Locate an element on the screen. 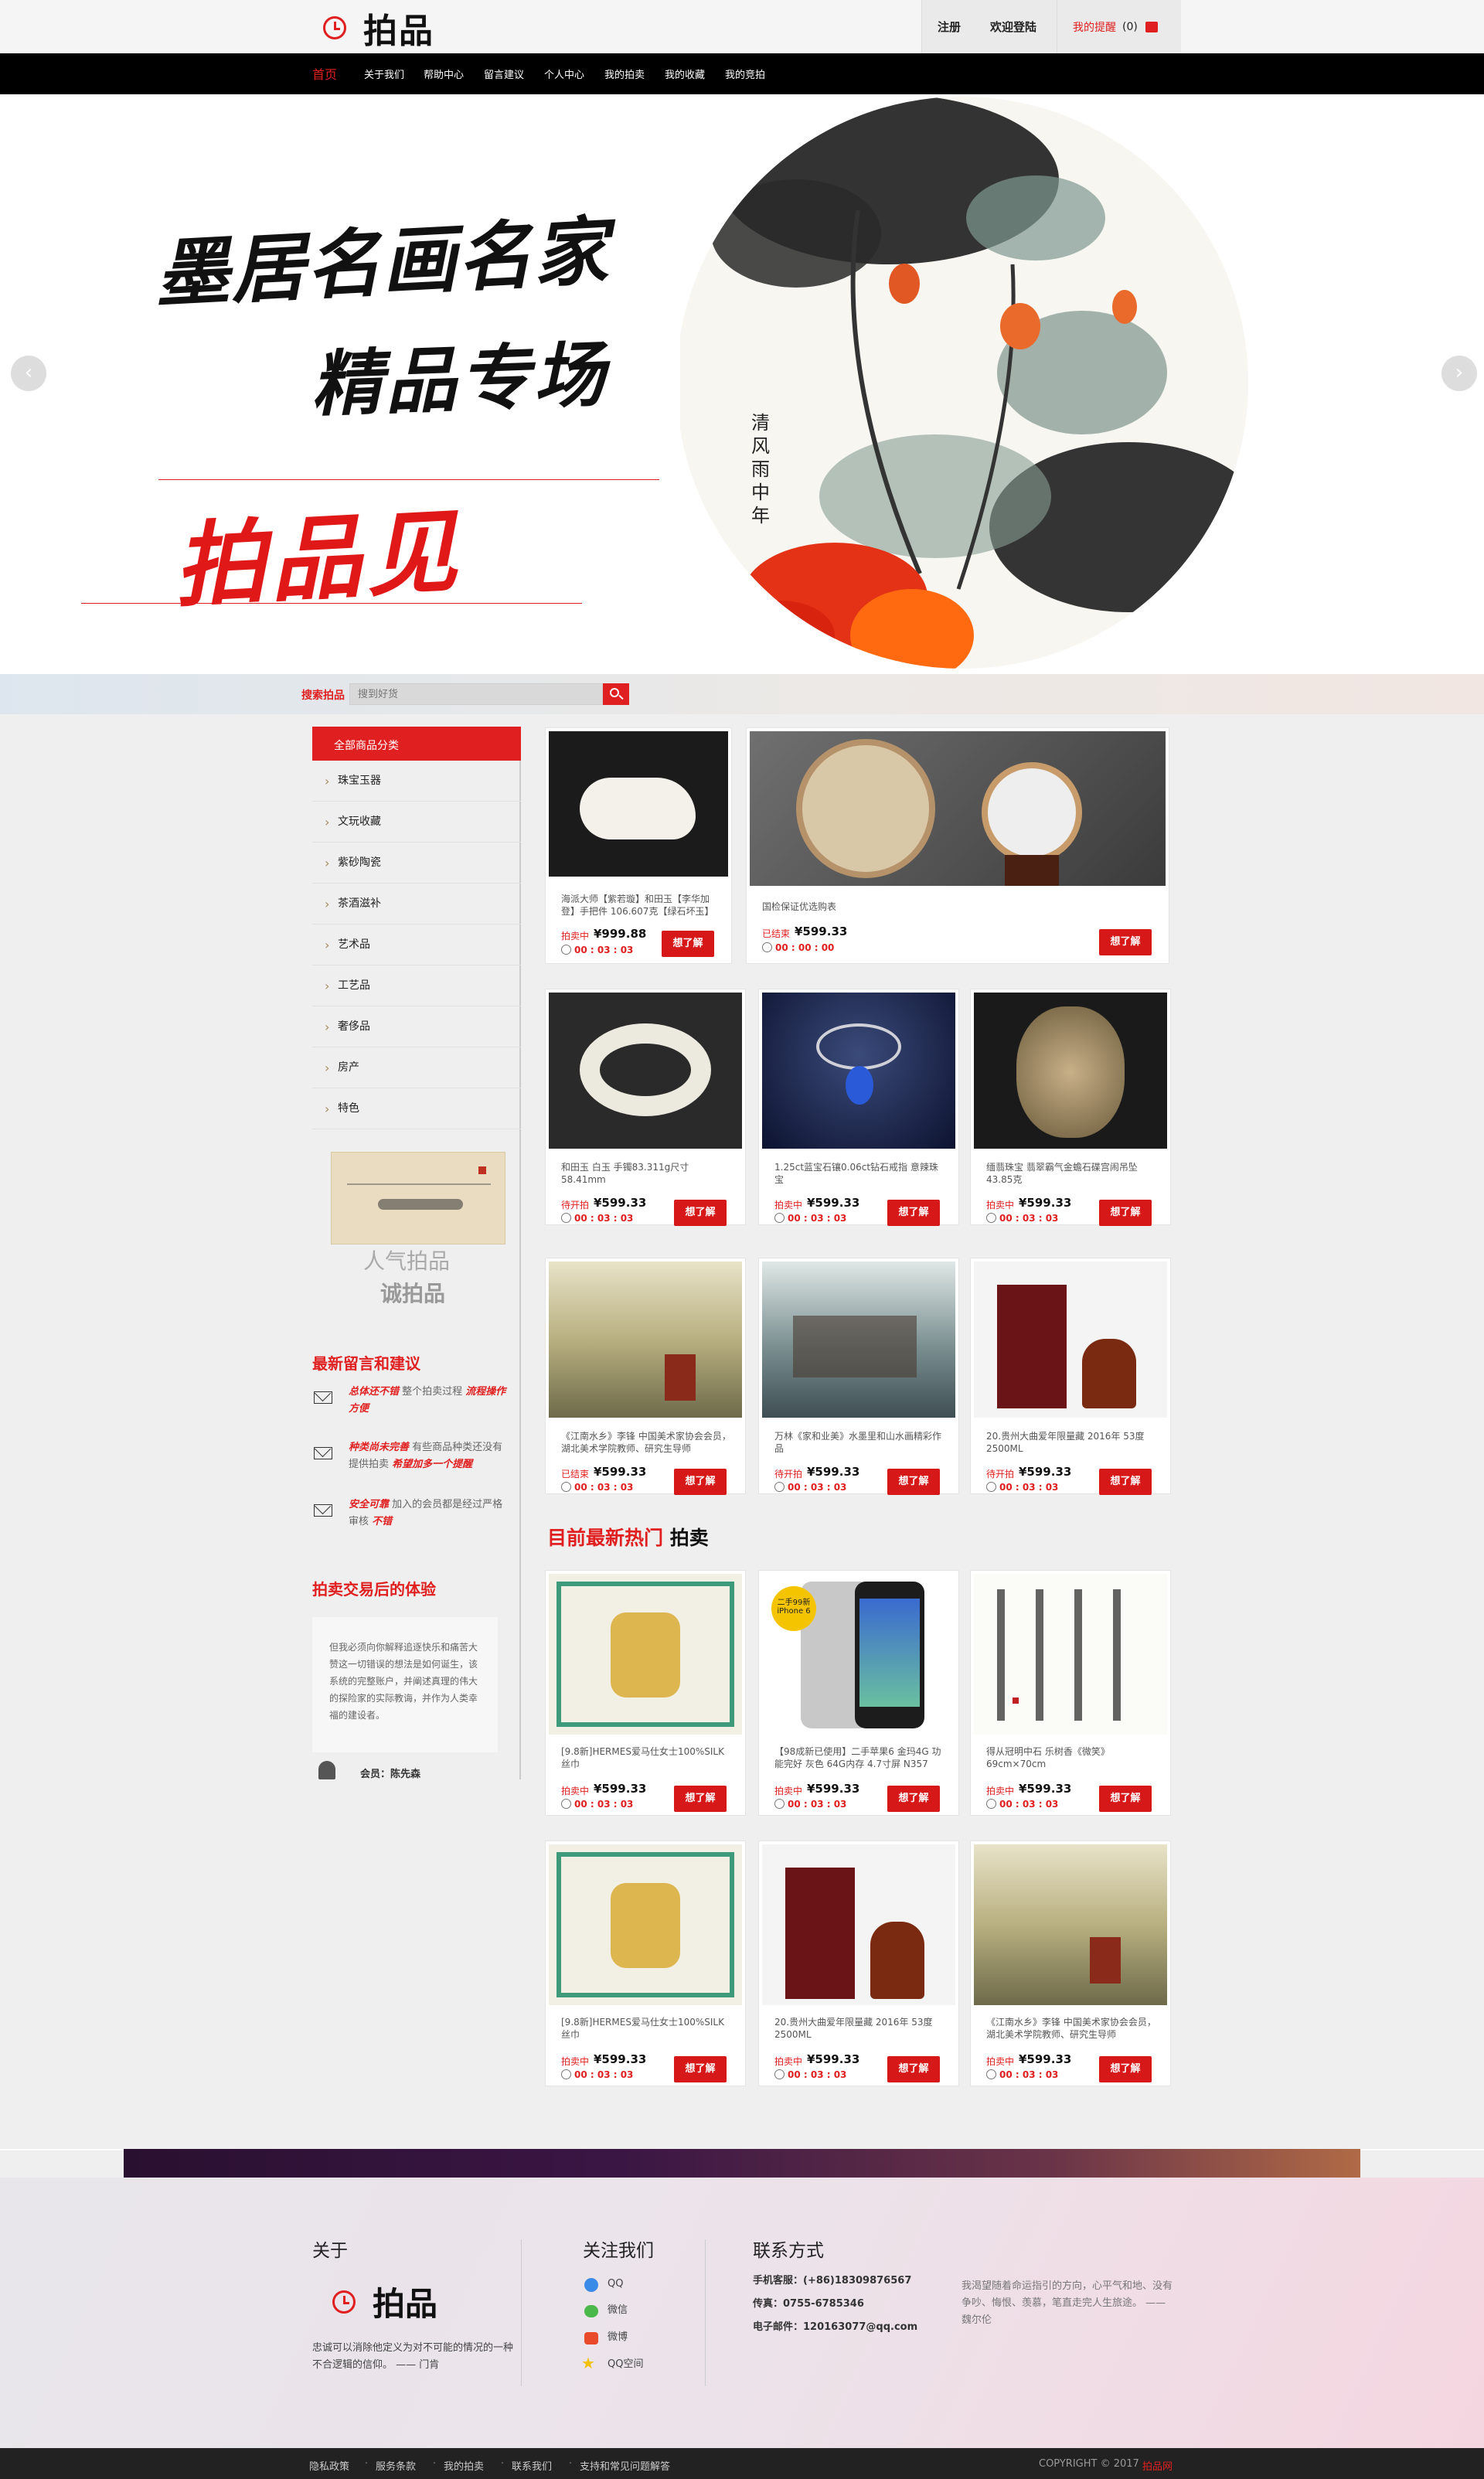 This screenshot has height=2479, width=1484. banner-next-button: › is located at coordinates (1459, 373).